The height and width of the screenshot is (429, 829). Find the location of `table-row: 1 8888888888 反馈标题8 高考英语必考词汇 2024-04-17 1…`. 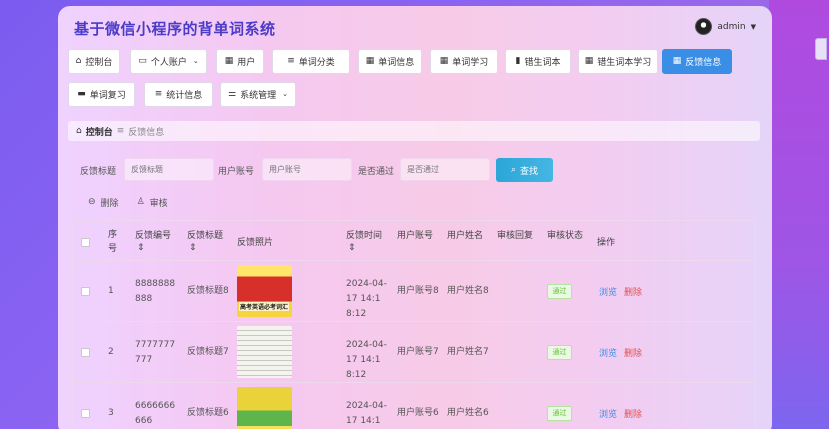

table-row: 1 8888888888 反馈标题8 高考英语必考词汇 2024-04-17 1… is located at coordinates (415, 292).